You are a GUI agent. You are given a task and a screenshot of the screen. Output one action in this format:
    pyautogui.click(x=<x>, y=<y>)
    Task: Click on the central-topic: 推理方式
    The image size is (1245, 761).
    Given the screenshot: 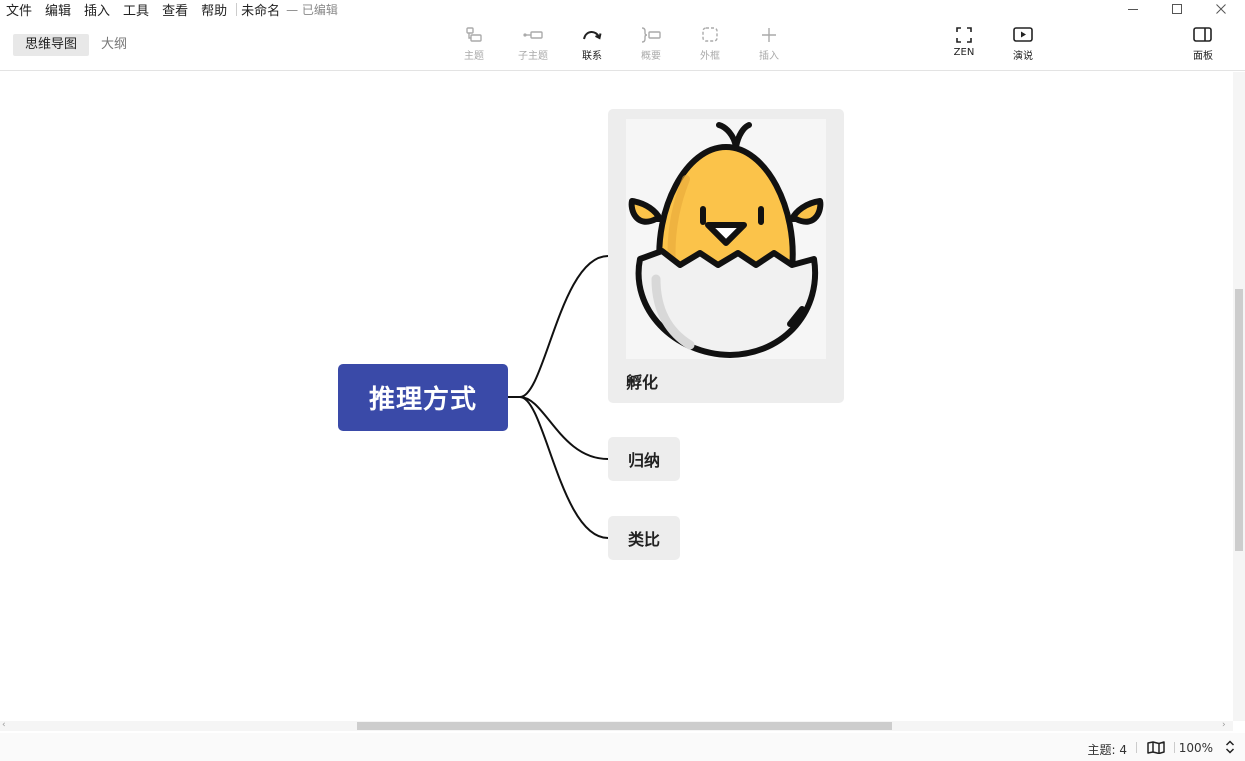 What is the action you would take?
    pyautogui.click(x=423, y=397)
    